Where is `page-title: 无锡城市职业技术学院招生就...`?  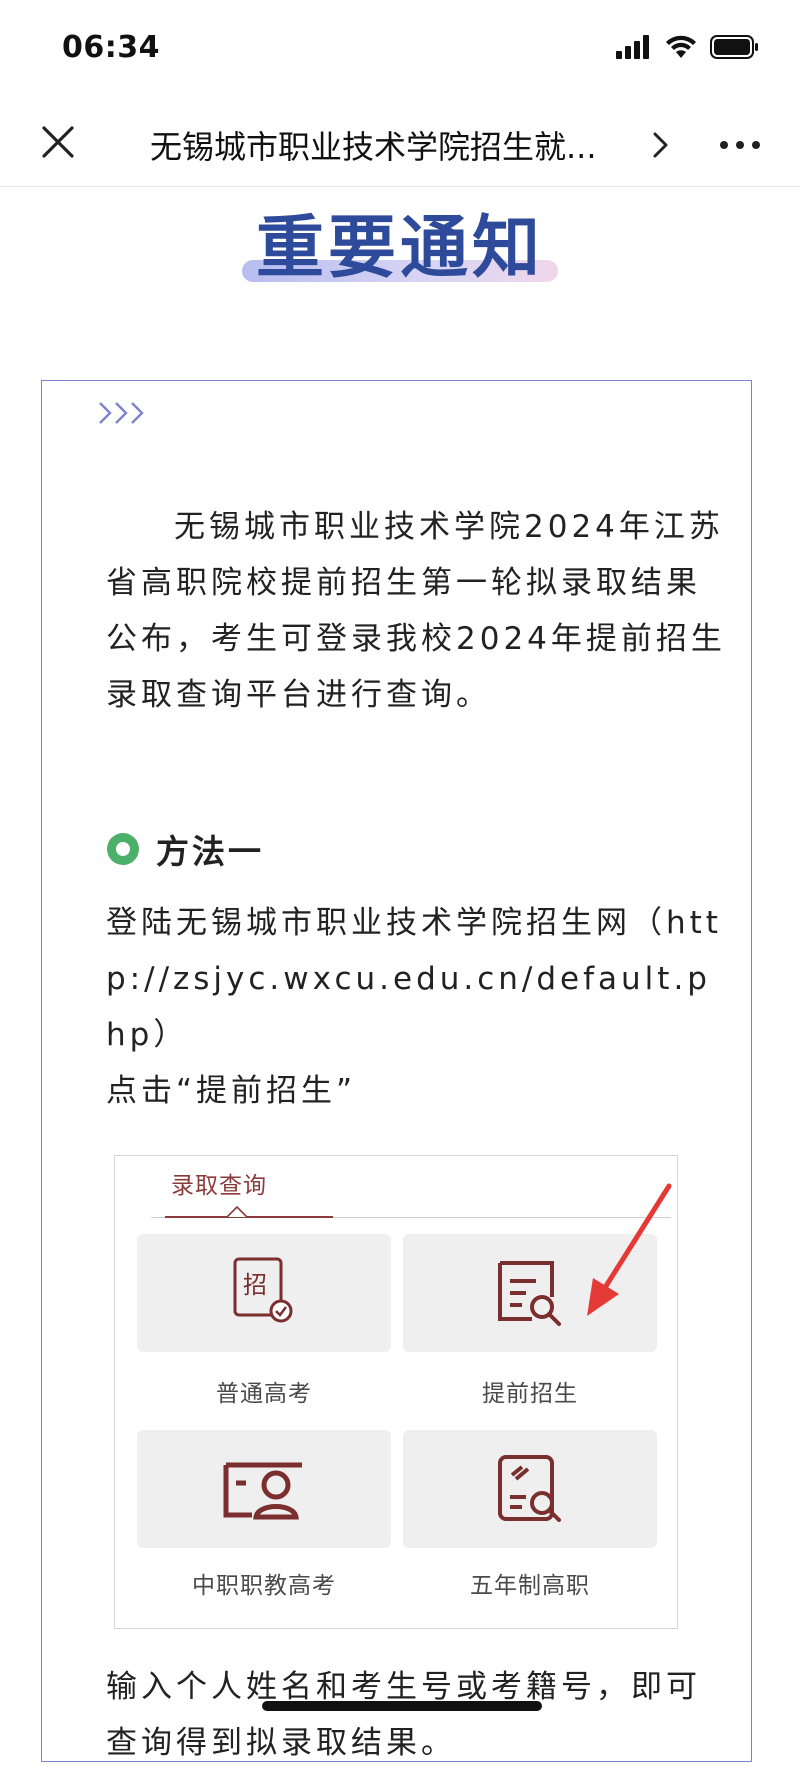 page-title: 无锡城市职业技术学院招生就... is located at coordinates (395, 145).